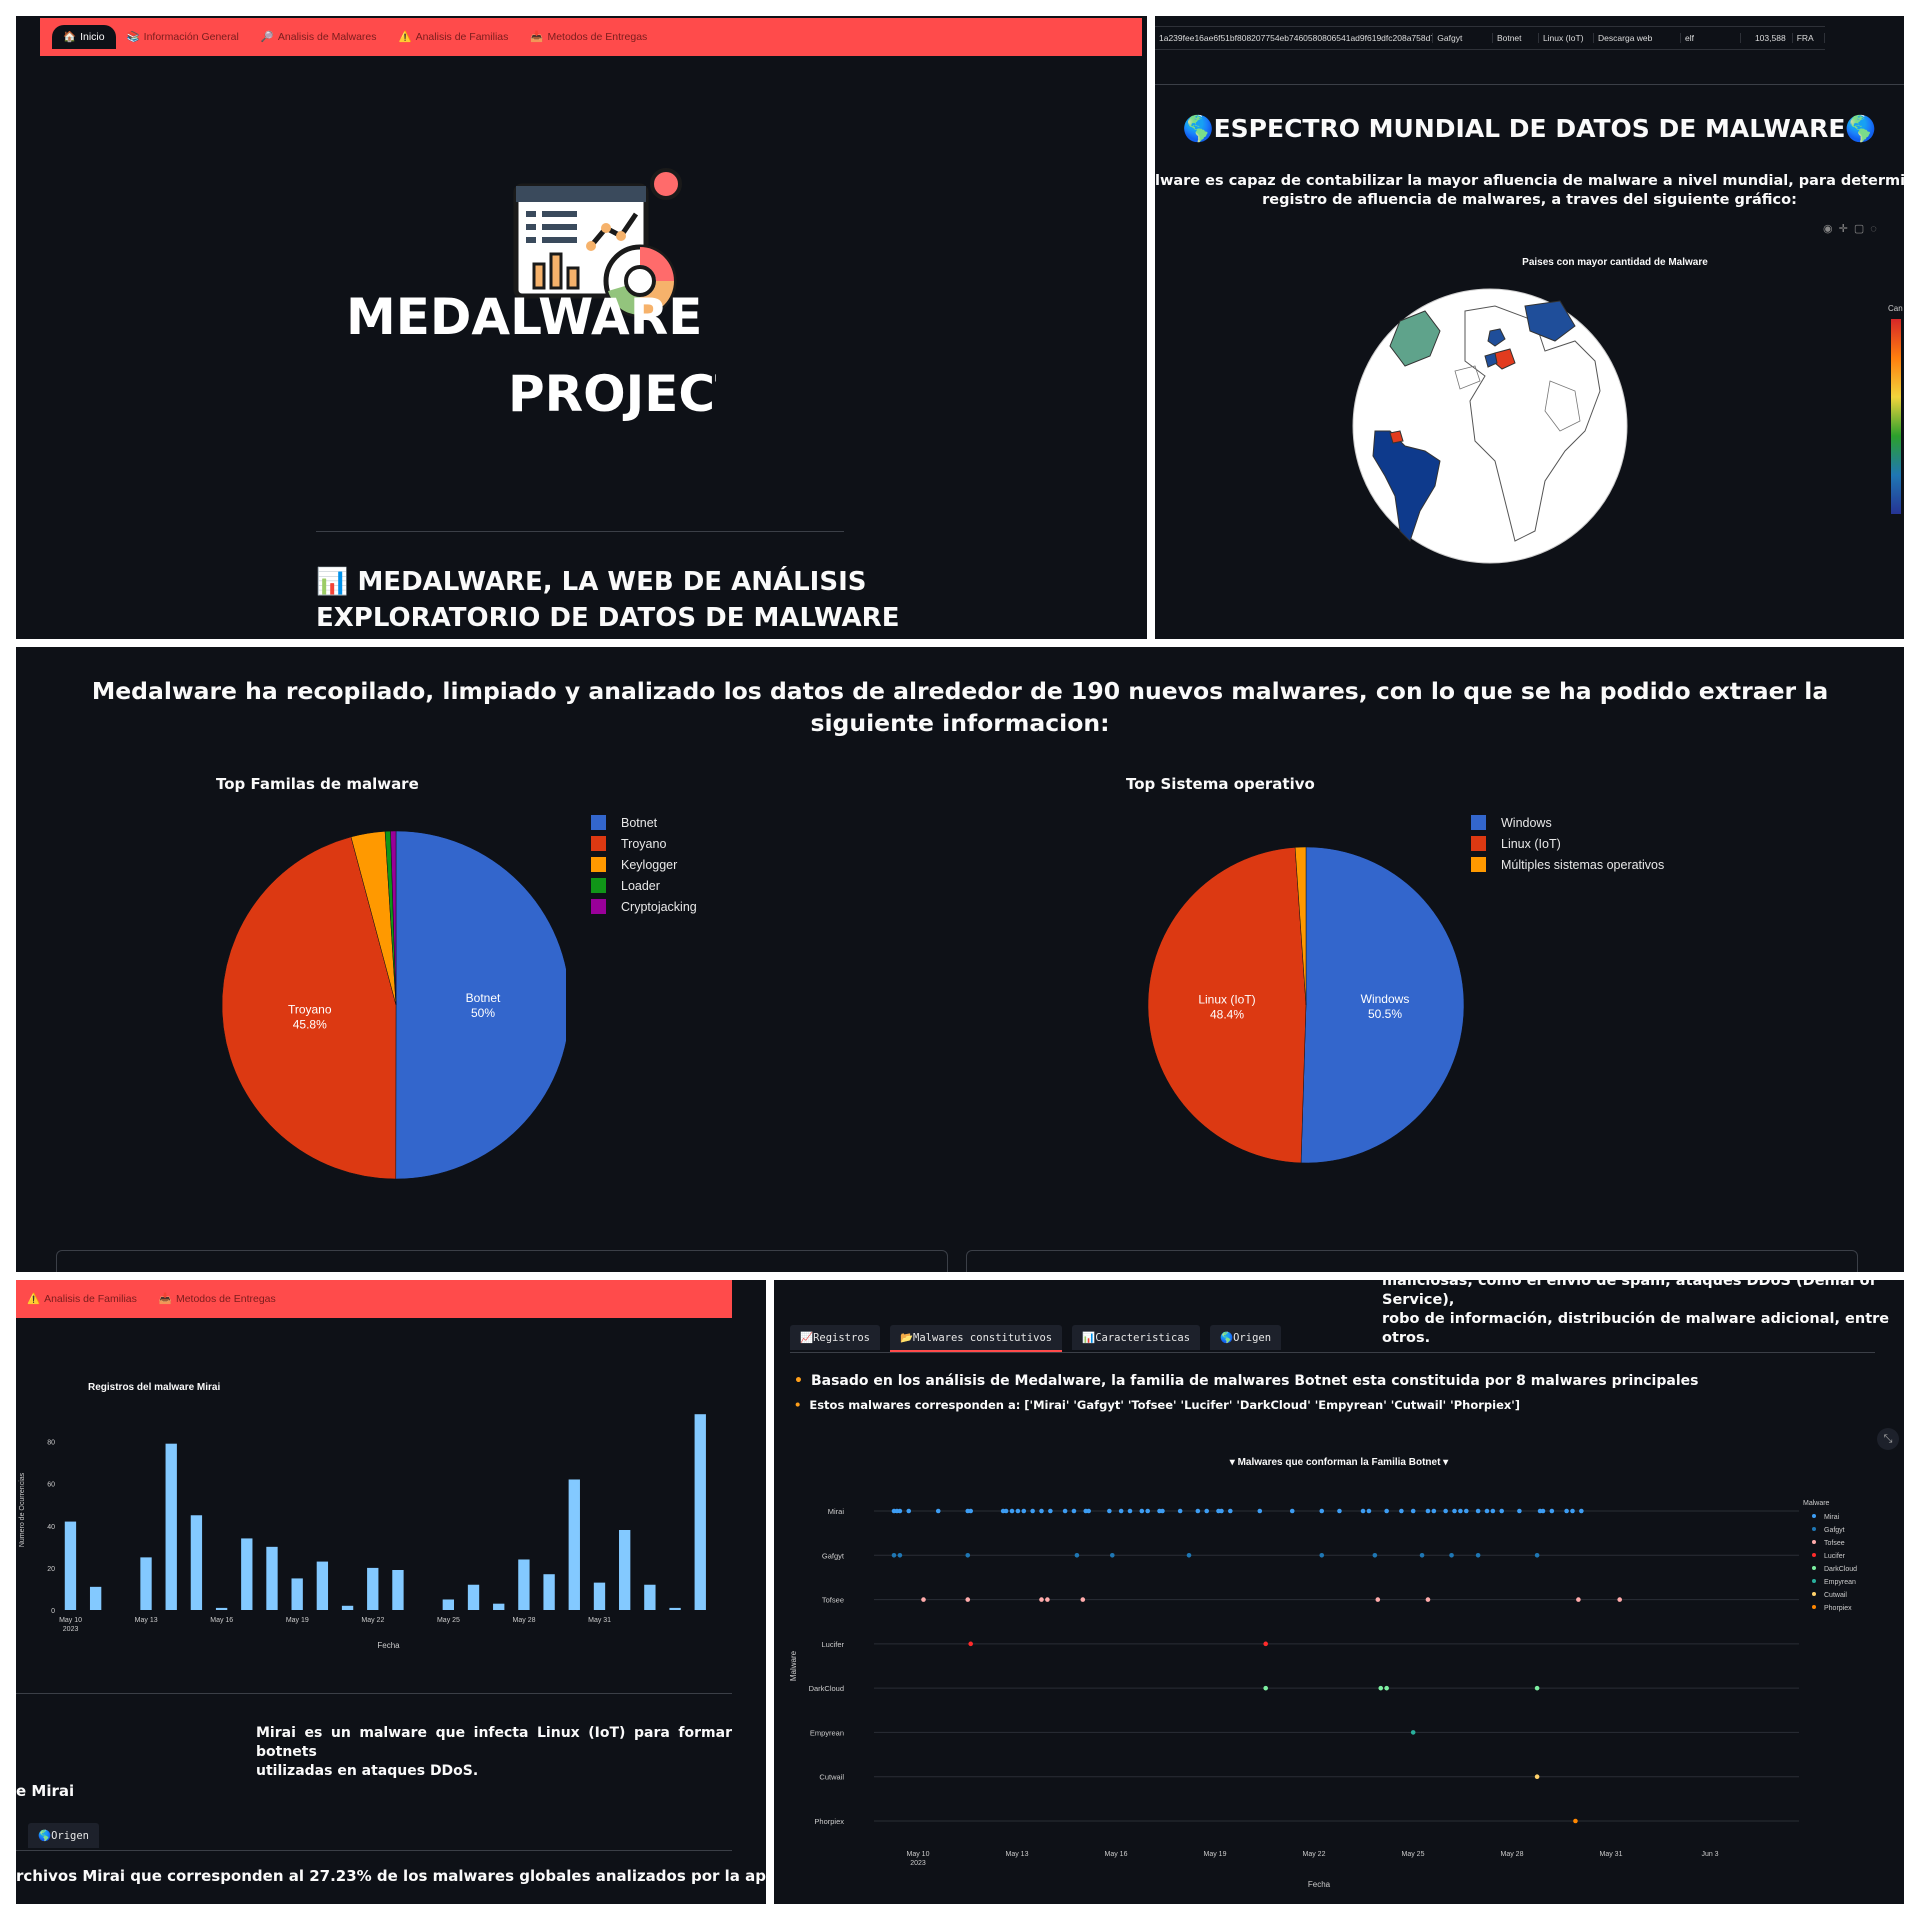 This screenshot has height=1920, width=1920. What do you see at coordinates (1832, 1517) in the screenshot?
I see `legend-label: Mirai` at bounding box center [1832, 1517].